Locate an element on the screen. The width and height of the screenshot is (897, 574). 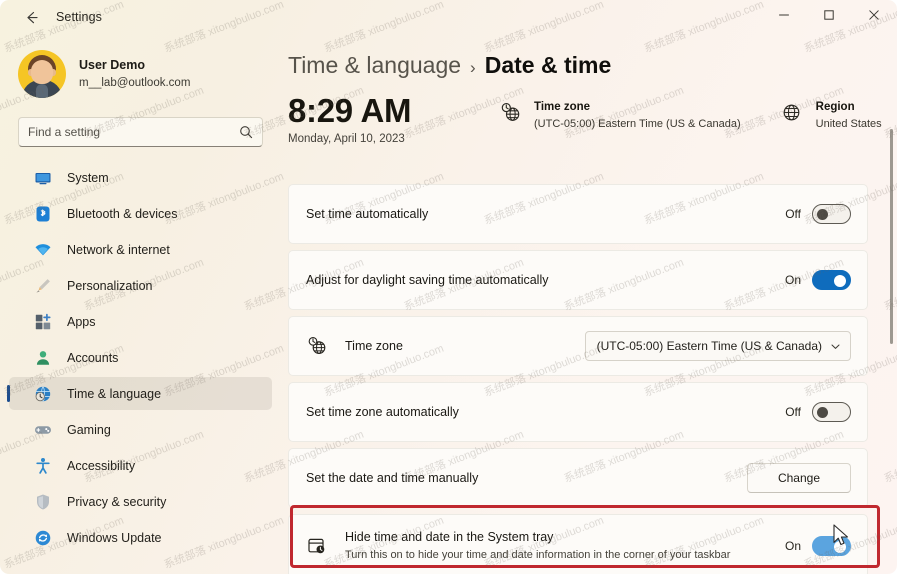
sidebar-item-accounts: Accounts is located at coordinates (140, 357).